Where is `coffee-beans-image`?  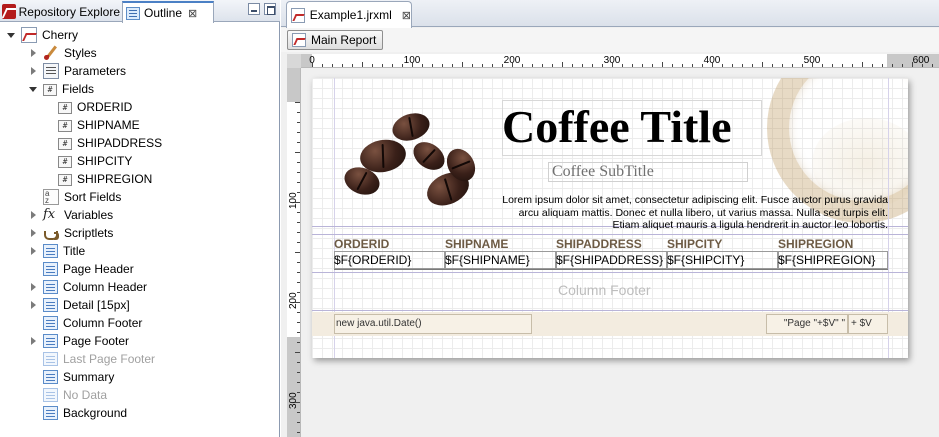 coffee-beans-image is located at coordinates (417, 162).